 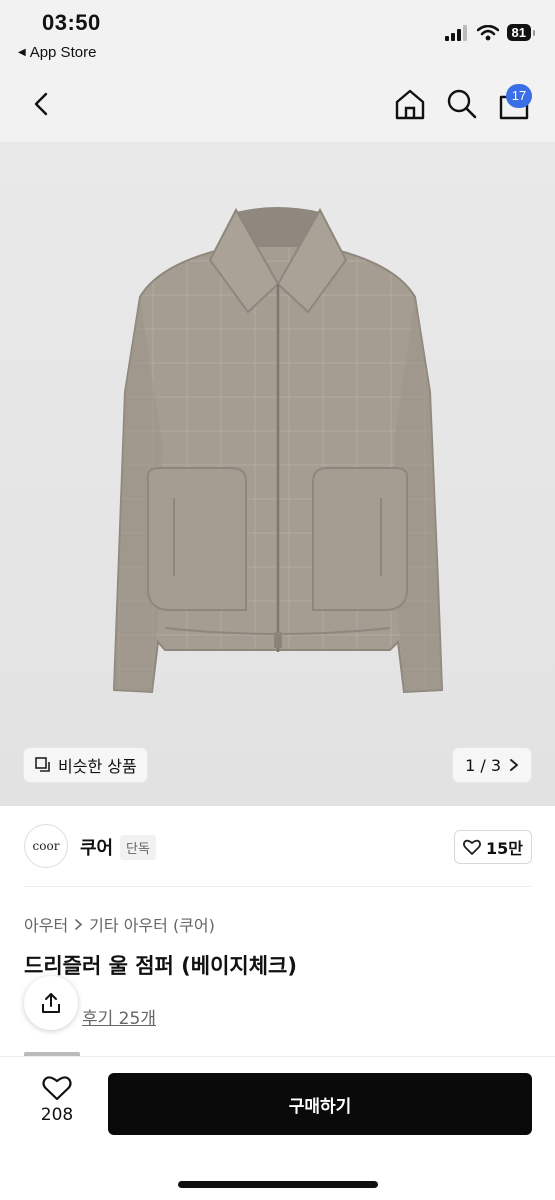 I want to click on wishlist-button: 208, so click(x=57, y=1100).